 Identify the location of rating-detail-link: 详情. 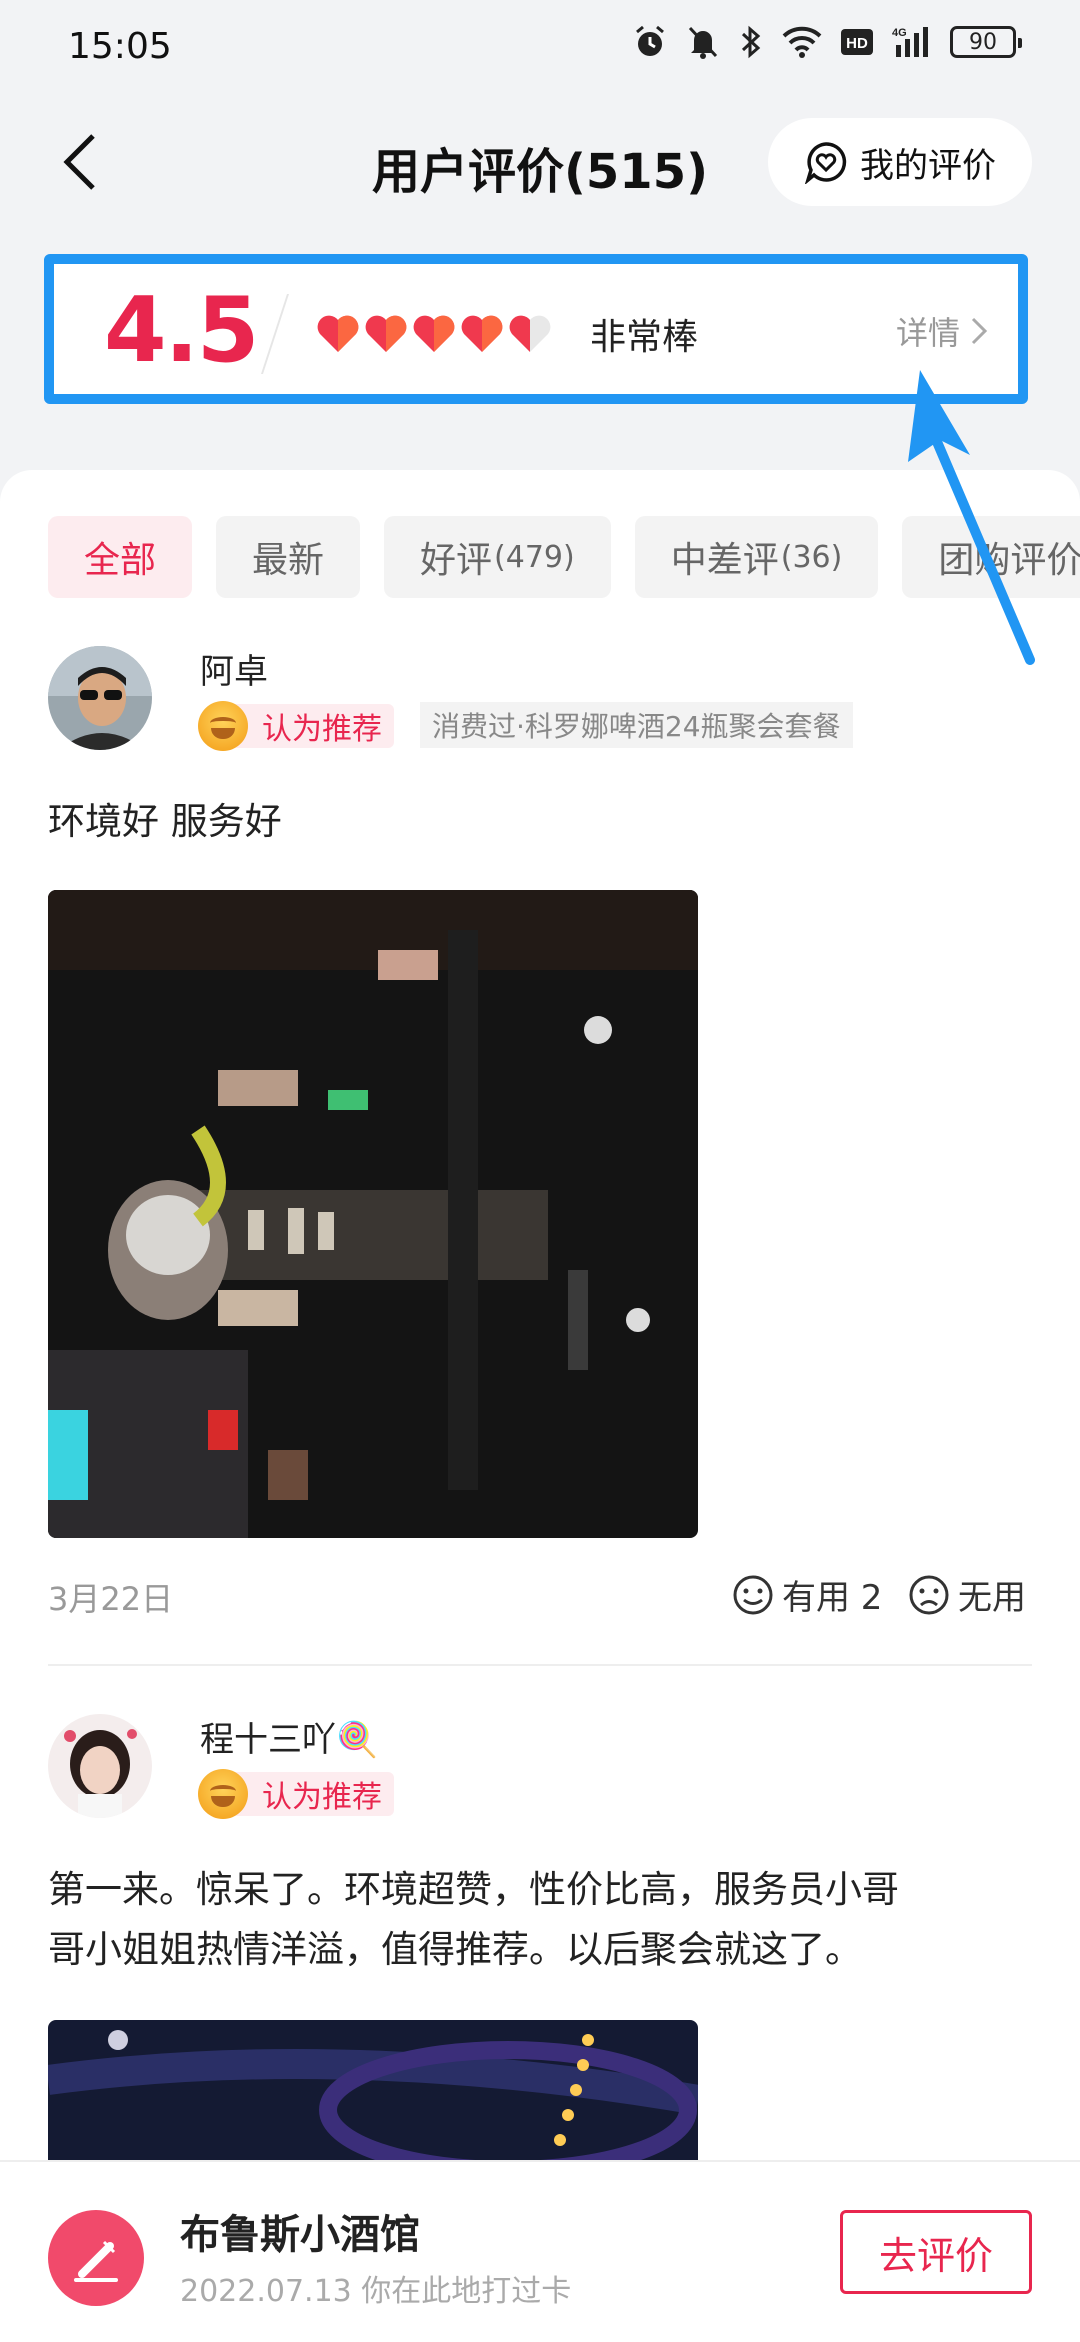
(942, 331).